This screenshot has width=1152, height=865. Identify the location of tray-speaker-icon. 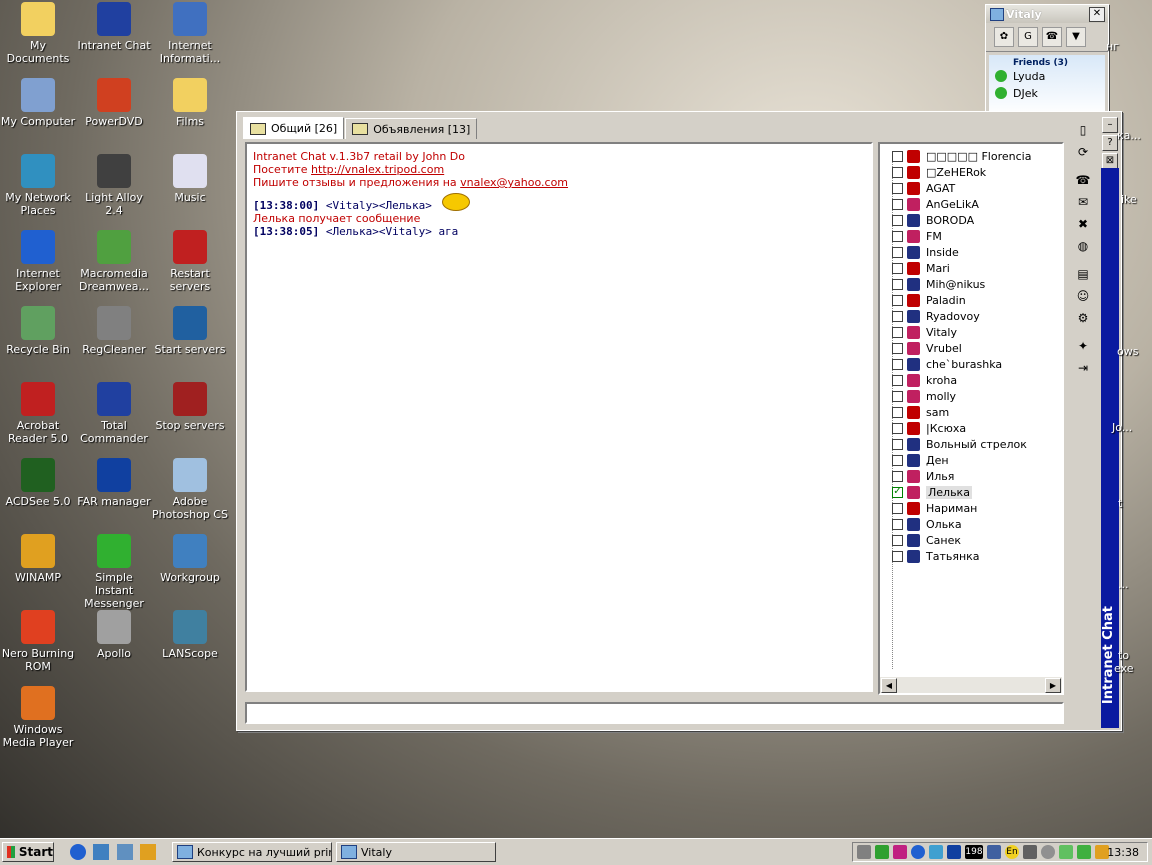
(1030, 852).